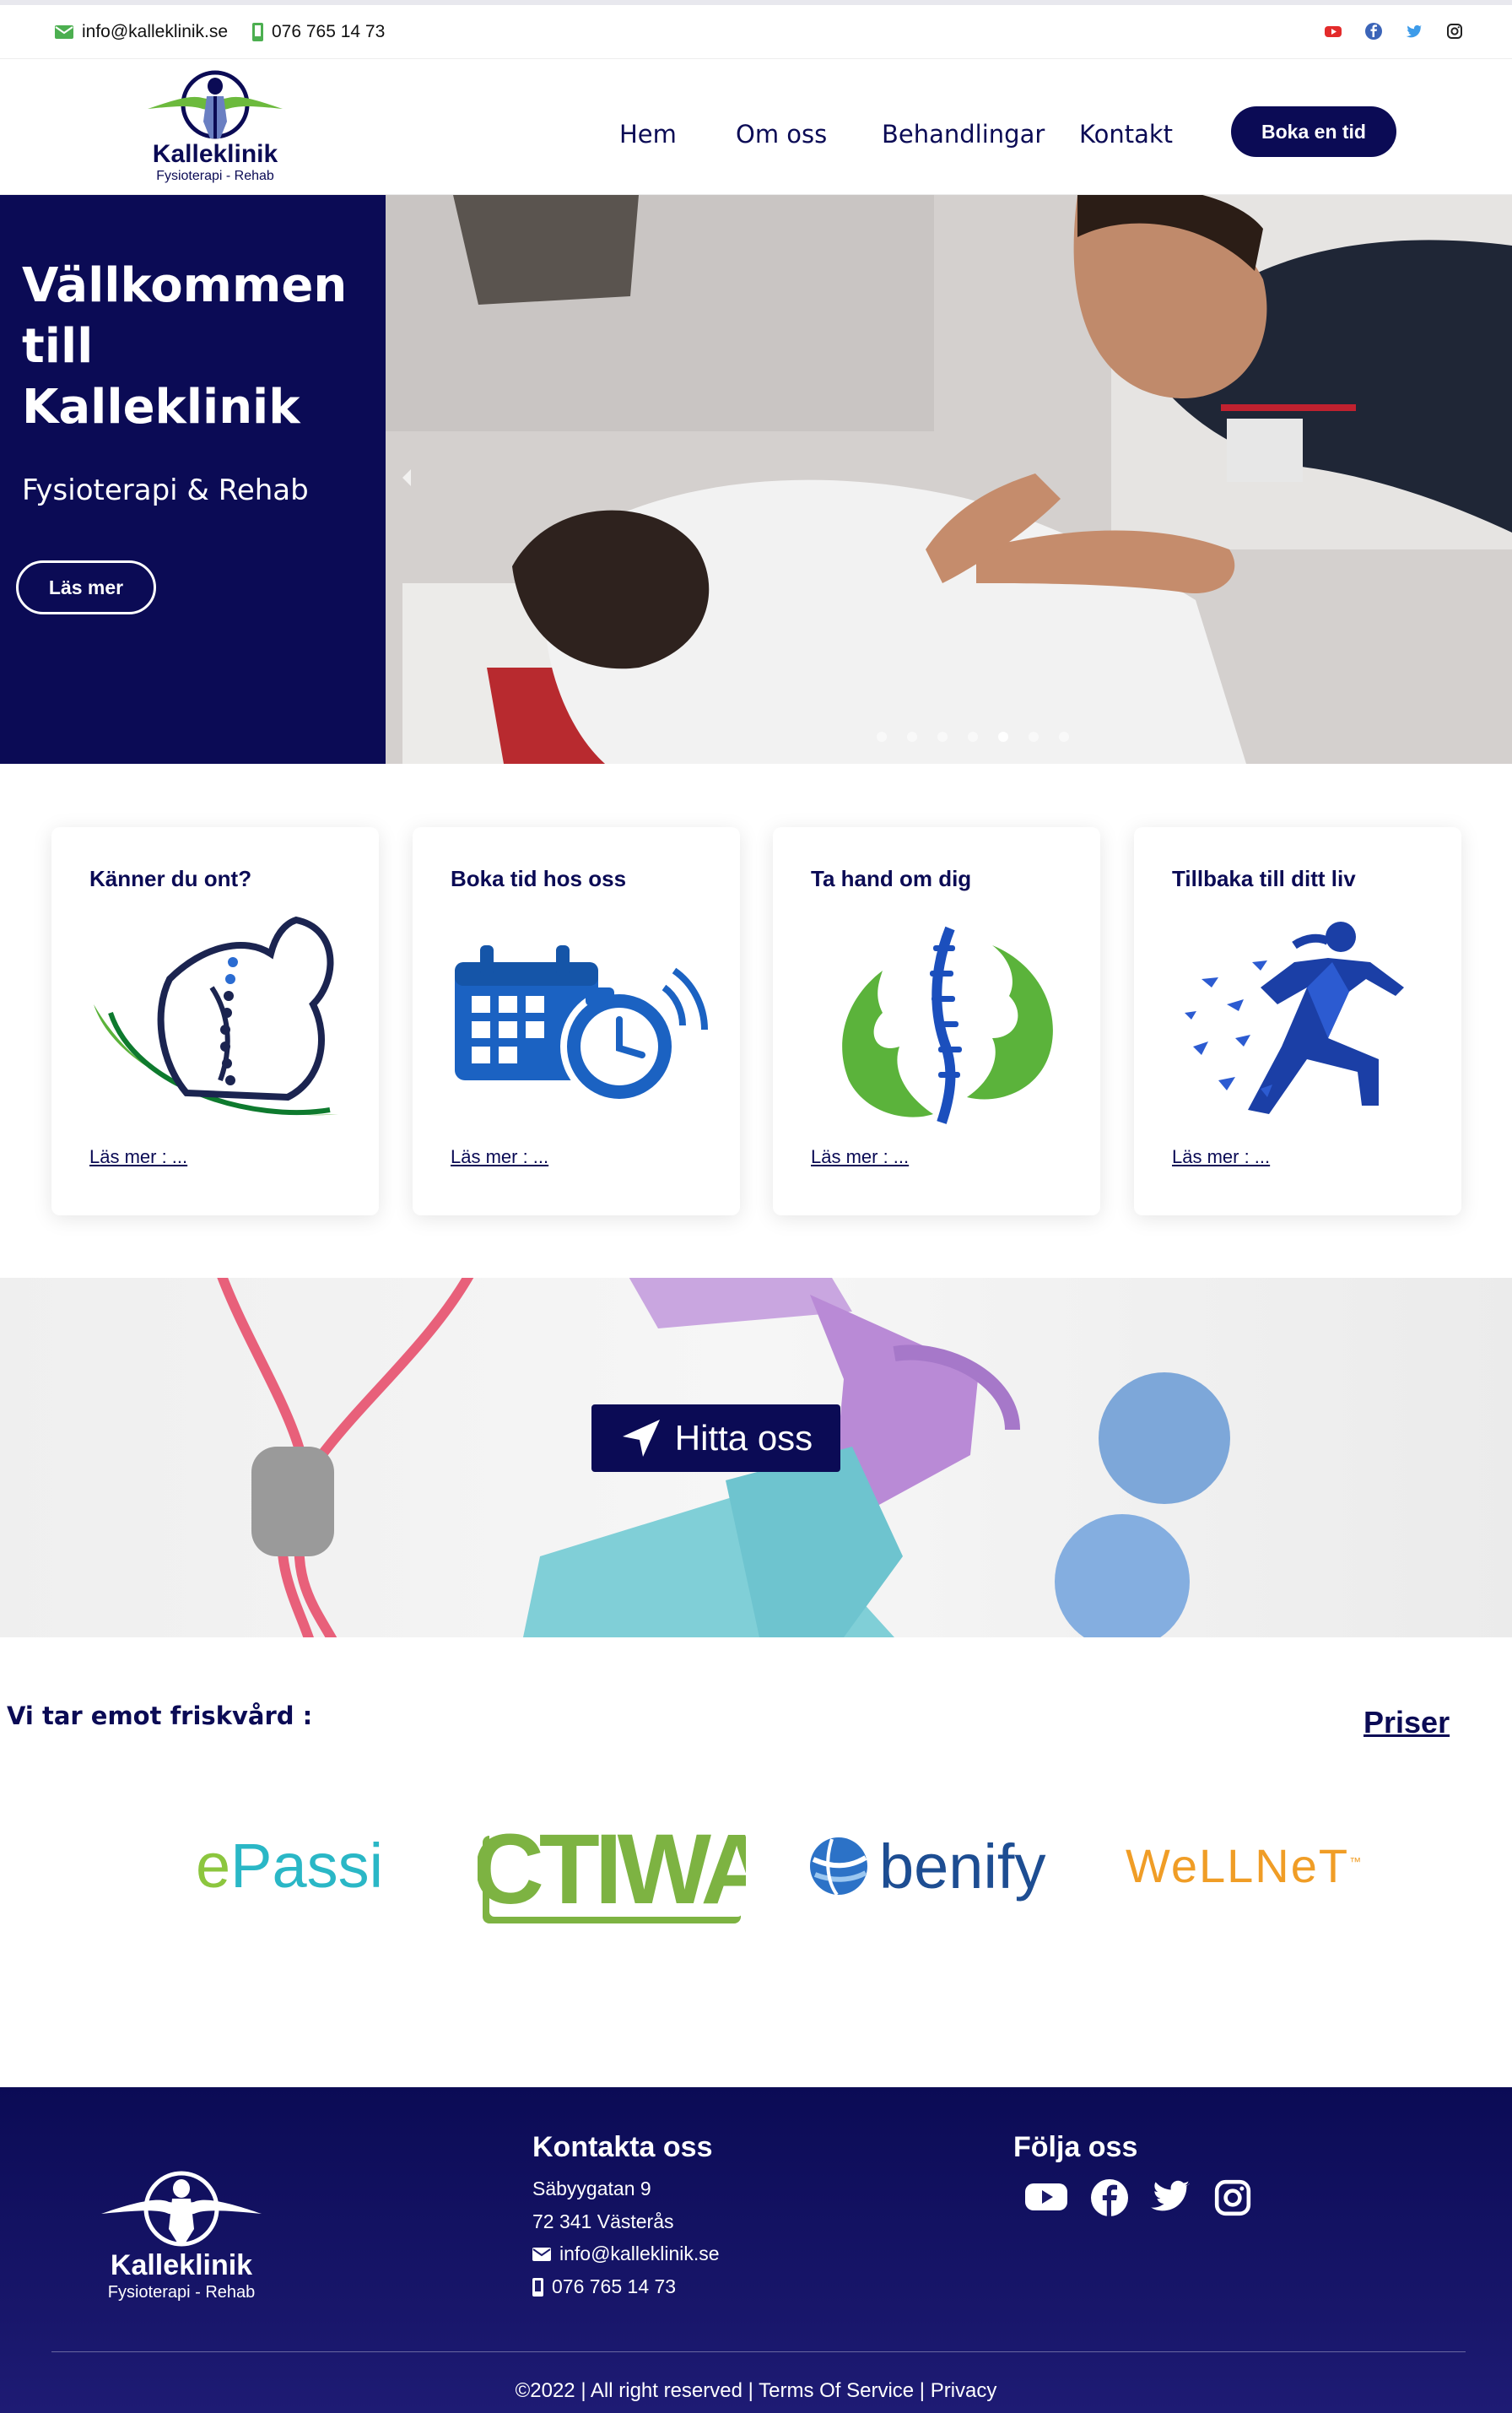 The image size is (1512, 2413). I want to click on footer-email: info@kalleklinik.se, so click(626, 2254).